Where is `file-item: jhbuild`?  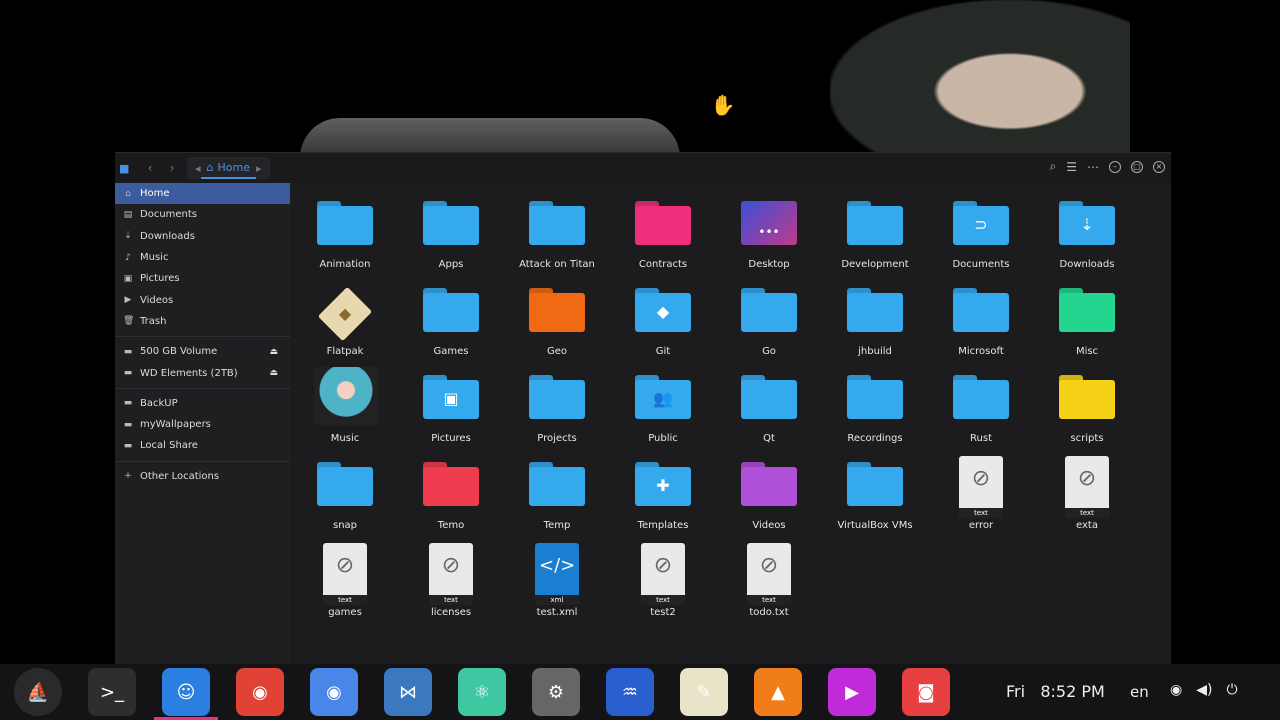
file-item: jhbuild is located at coordinates (875, 319).